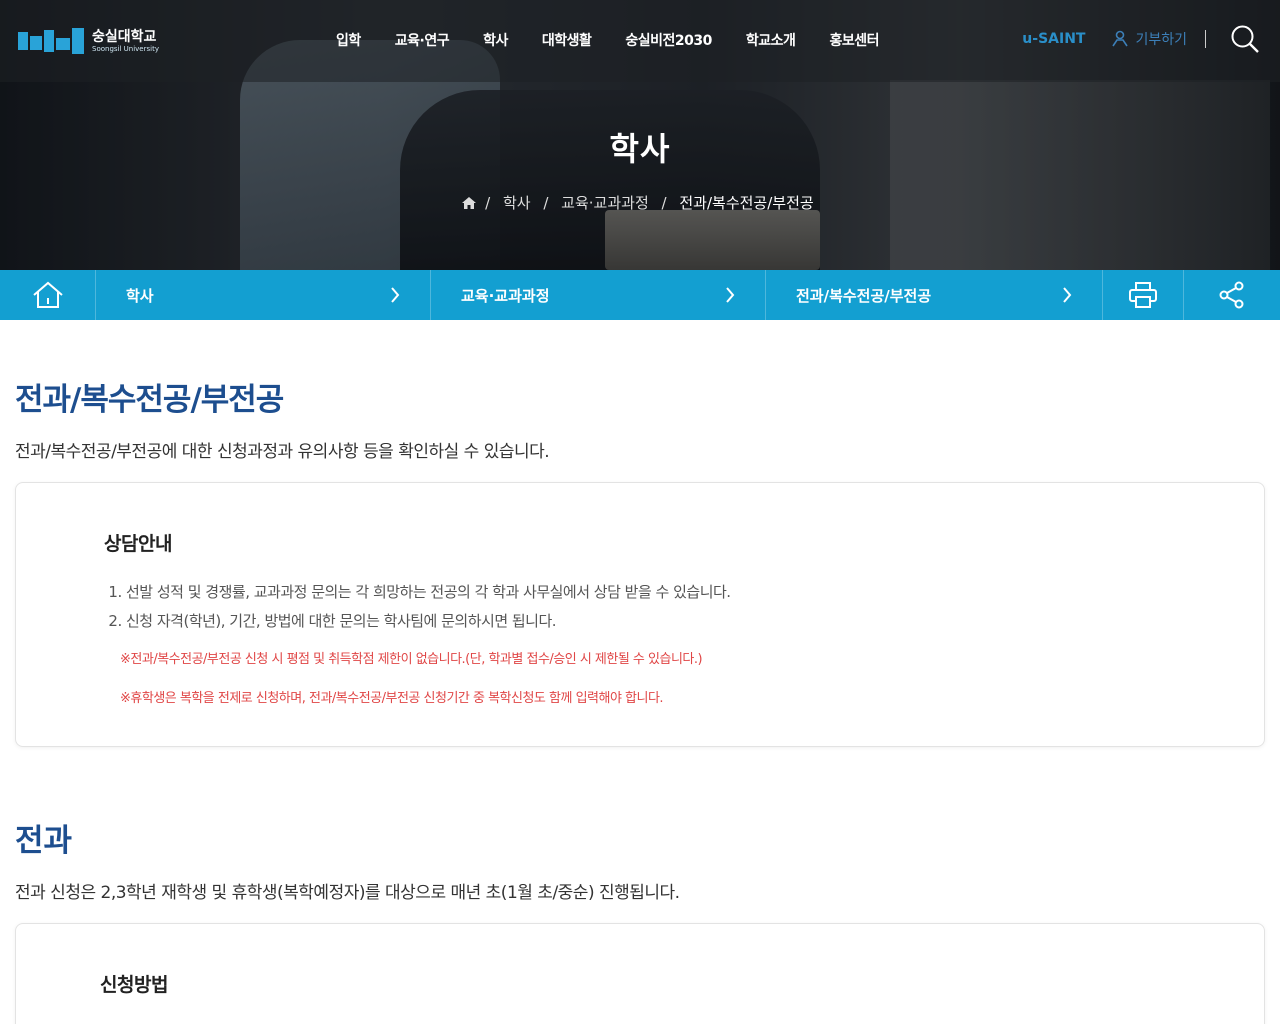 Image resolution: width=1280 pixels, height=1024 pixels. What do you see at coordinates (1205, 39) in the screenshot?
I see `divider` at bounding box center [1205, 39].